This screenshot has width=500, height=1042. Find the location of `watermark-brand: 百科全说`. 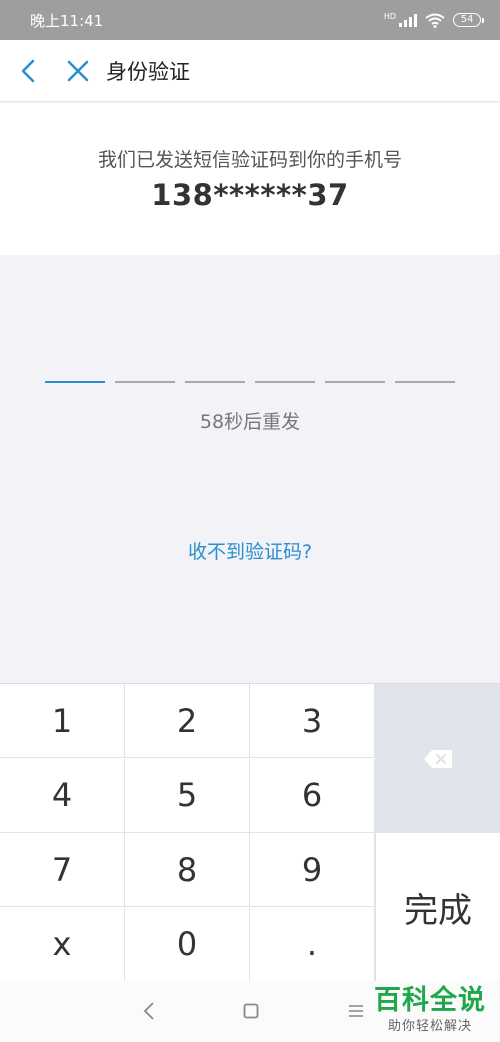

watermark-brand: 百科全说 is located at coordinates (430, 1000).